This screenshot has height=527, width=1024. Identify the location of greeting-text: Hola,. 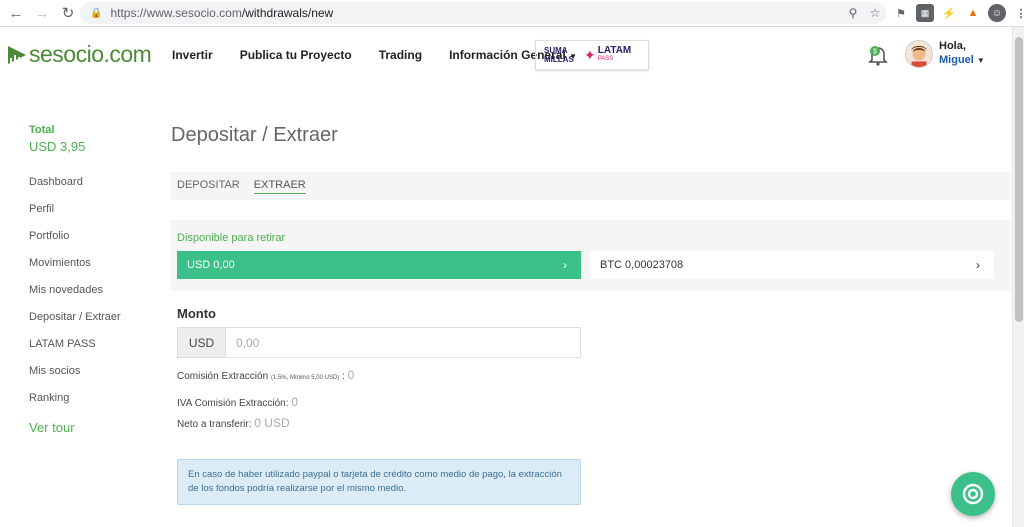
(952, 46).